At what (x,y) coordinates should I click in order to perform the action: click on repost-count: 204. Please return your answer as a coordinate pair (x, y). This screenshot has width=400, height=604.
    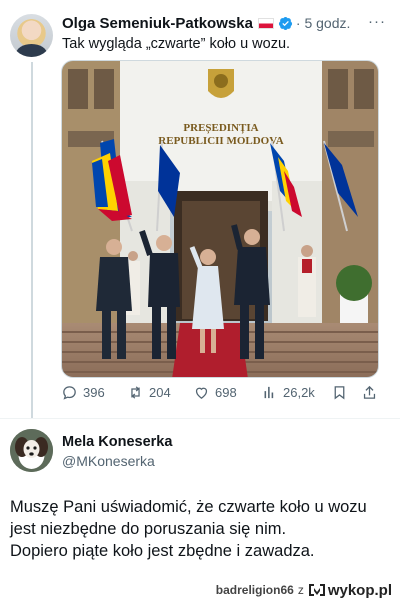
    Looking at the image, I should click on (160, 392).